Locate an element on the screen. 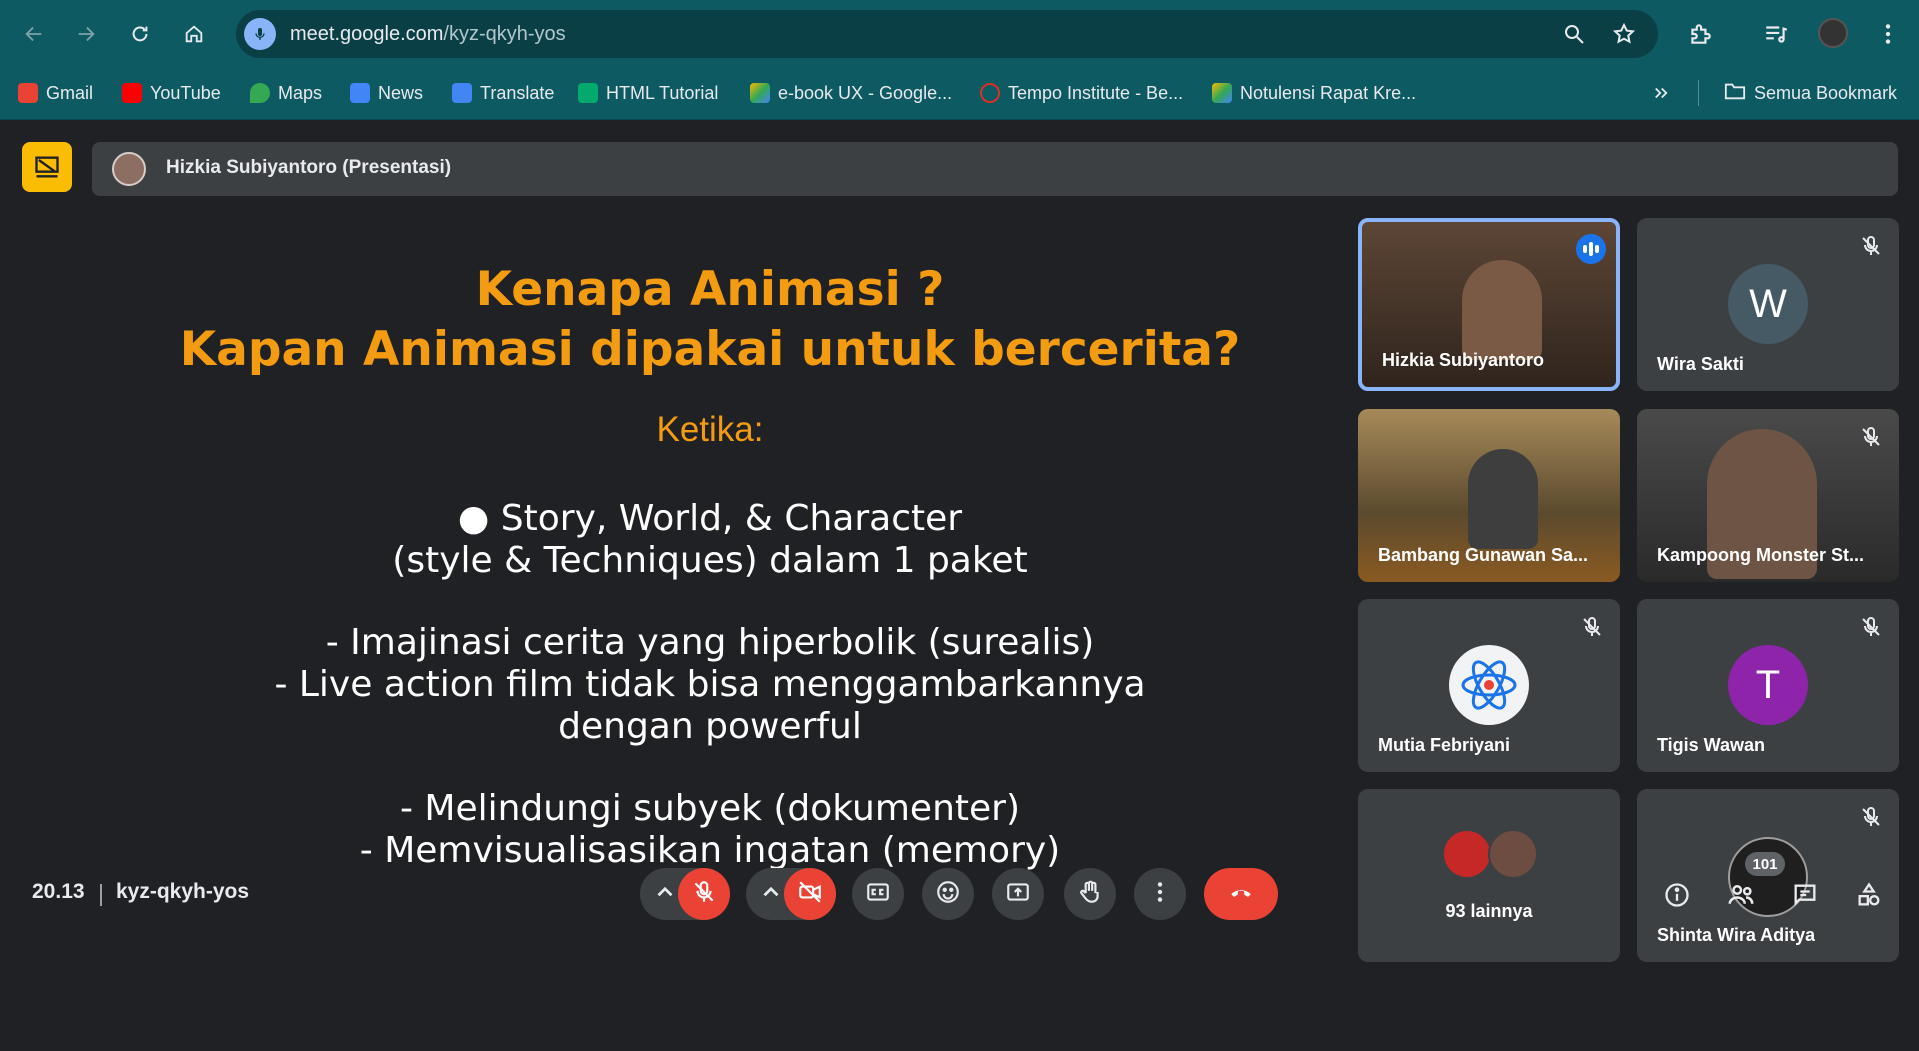 This screenshot has height=1051, width=1919. bookmark-maps: Maps is located at coordinates (286, 93).